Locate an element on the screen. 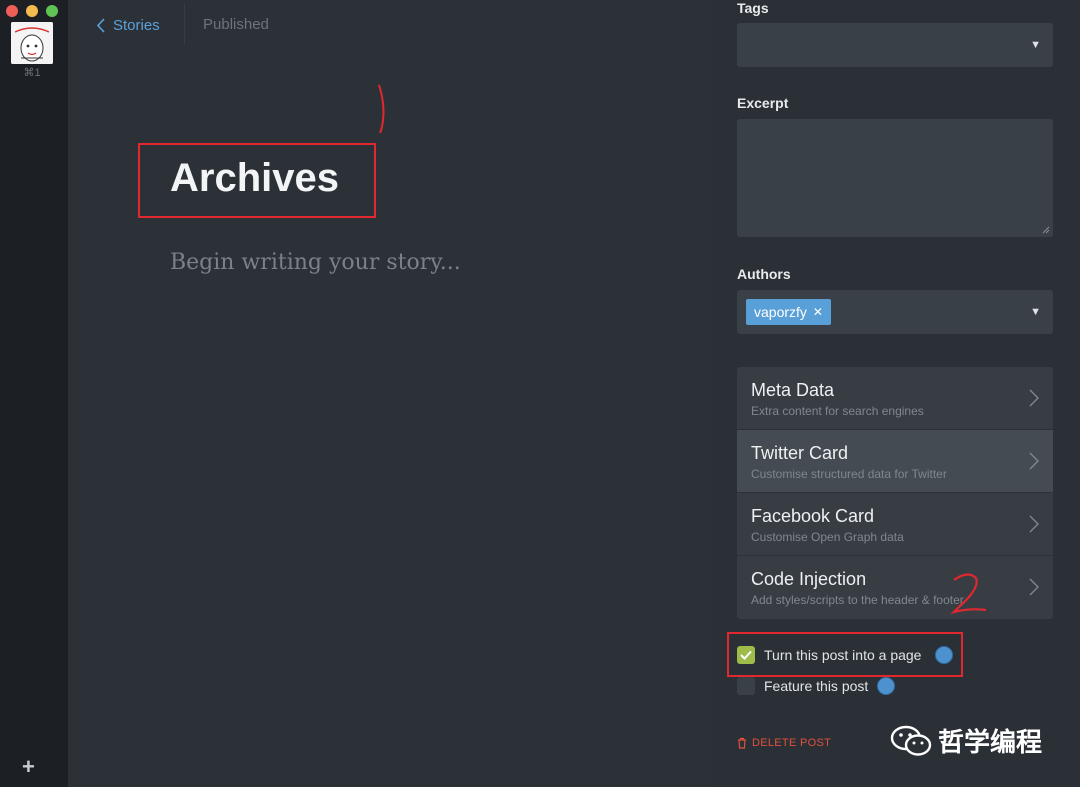 The height and width of the screenshot is (787, 1080). checkmark-icon is located at coordinates (746, 655).